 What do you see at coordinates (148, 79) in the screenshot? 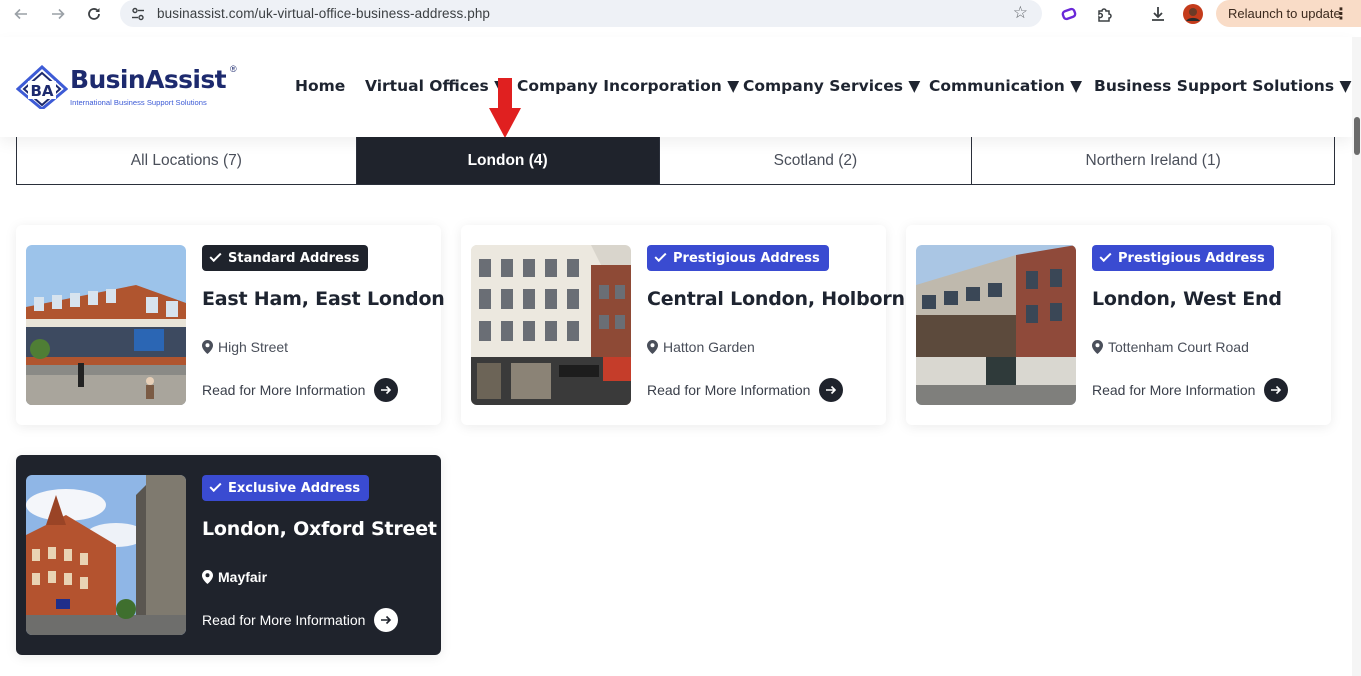
I see `logo-brand-name: BusinAssist` at bounding box center [148, 79].